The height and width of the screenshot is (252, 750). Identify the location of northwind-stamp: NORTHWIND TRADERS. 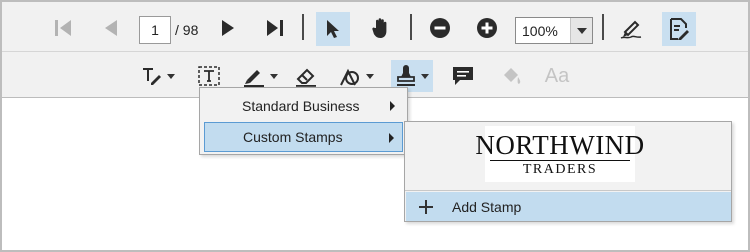
(559, 154).